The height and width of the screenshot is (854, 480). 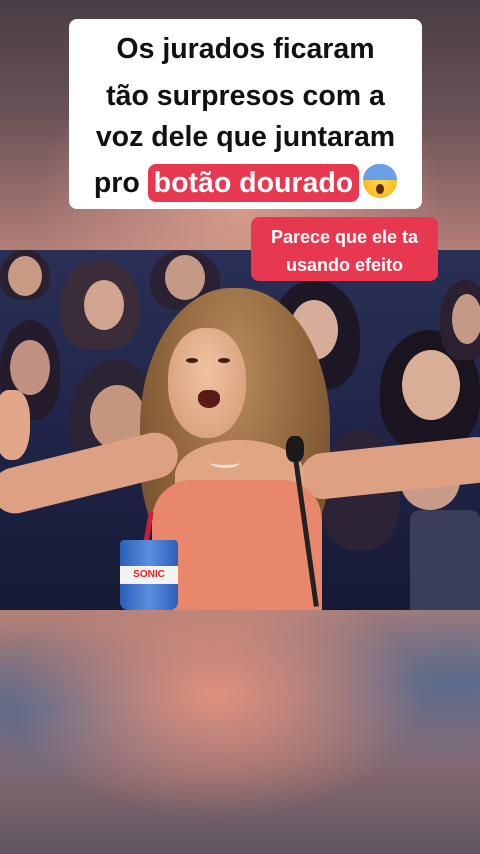 What do you see at coordinates (207, 383) in the screenshot?
I see `judge-face` at bounding box center [207, 383].